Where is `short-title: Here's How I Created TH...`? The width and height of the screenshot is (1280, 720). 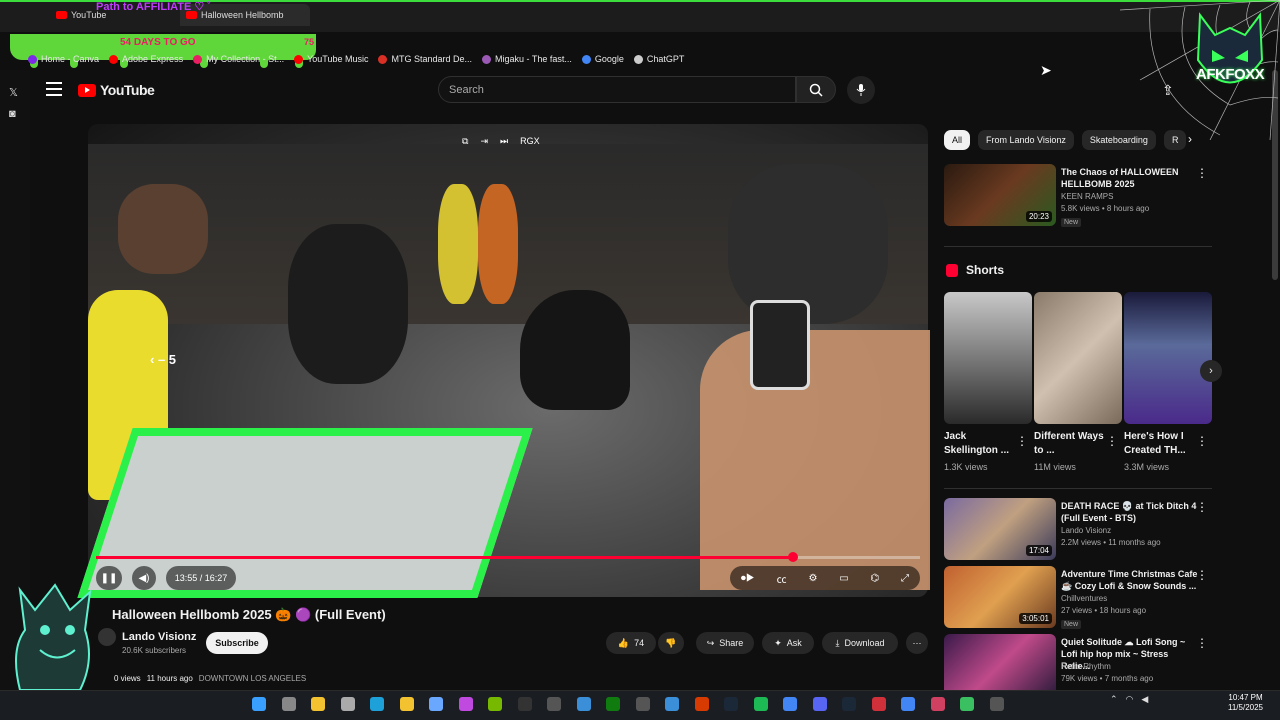
short-title: Here's How I Created TH... is located at coordinates (1162, 444).